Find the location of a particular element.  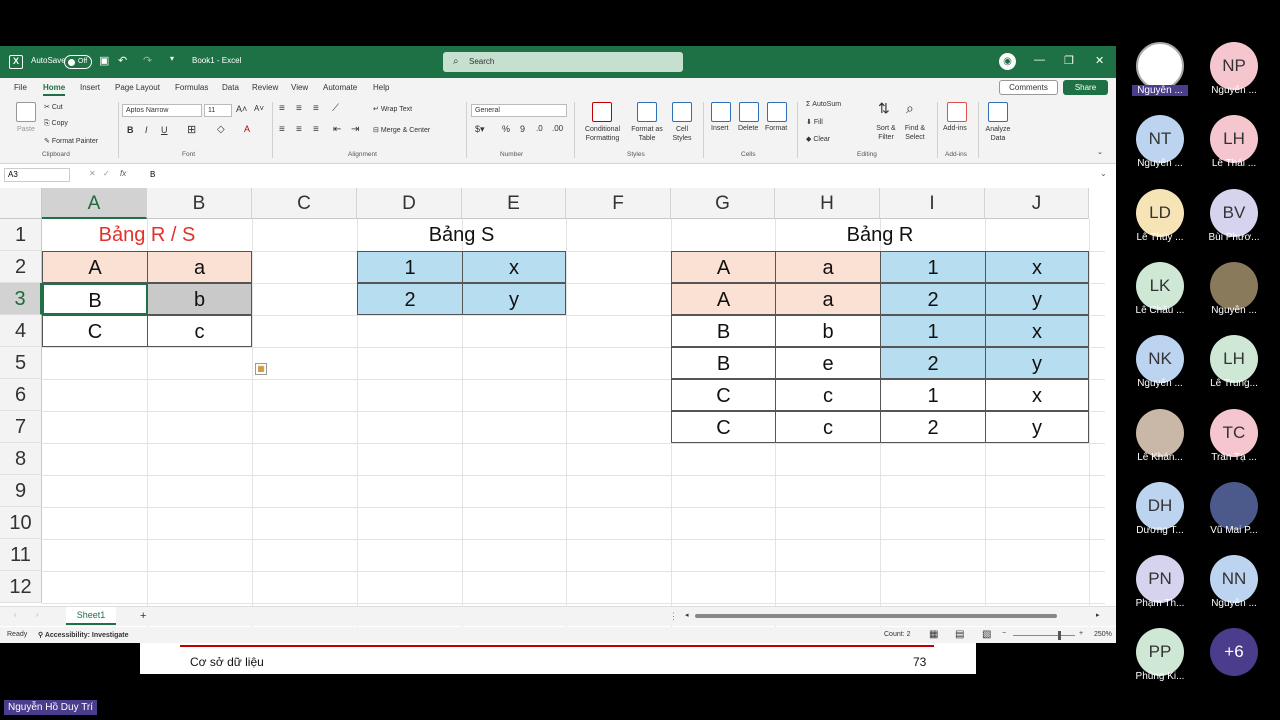

cancel-icon: ✕ is located at coordinates (92, 173).